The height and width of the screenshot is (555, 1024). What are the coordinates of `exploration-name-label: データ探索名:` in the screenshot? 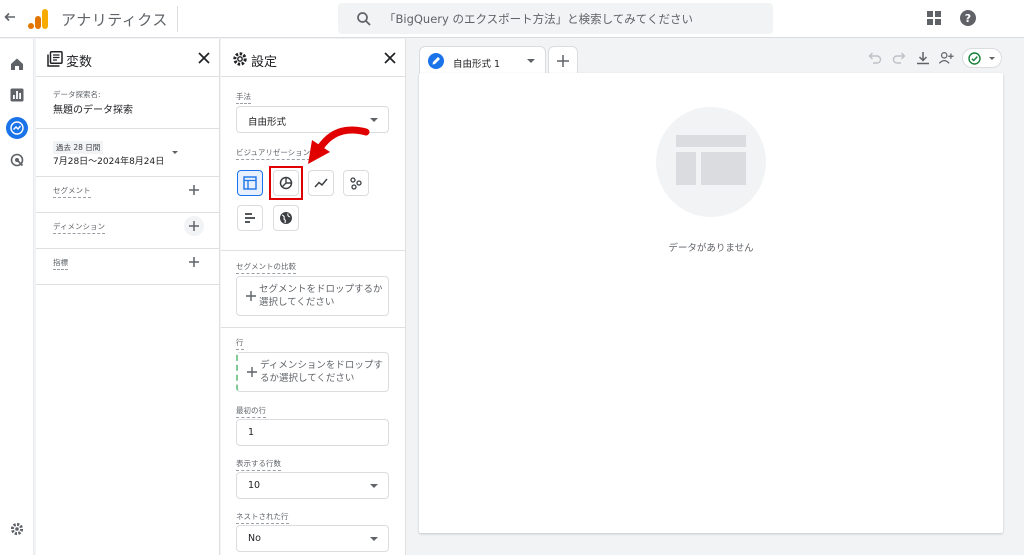 It's located at (77, 94).